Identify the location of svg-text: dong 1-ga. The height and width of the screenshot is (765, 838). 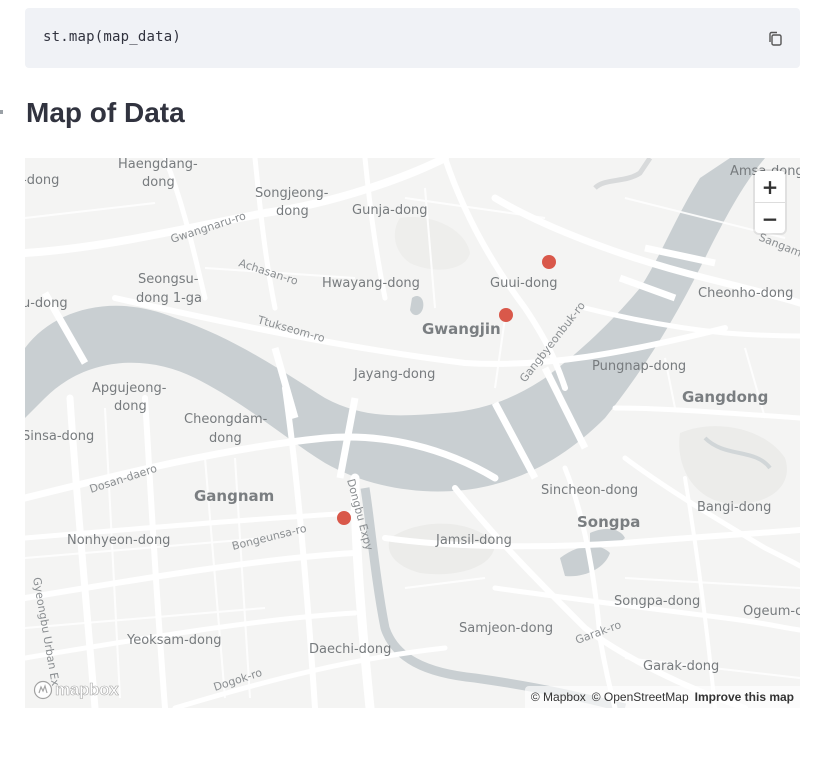
(169, 298).